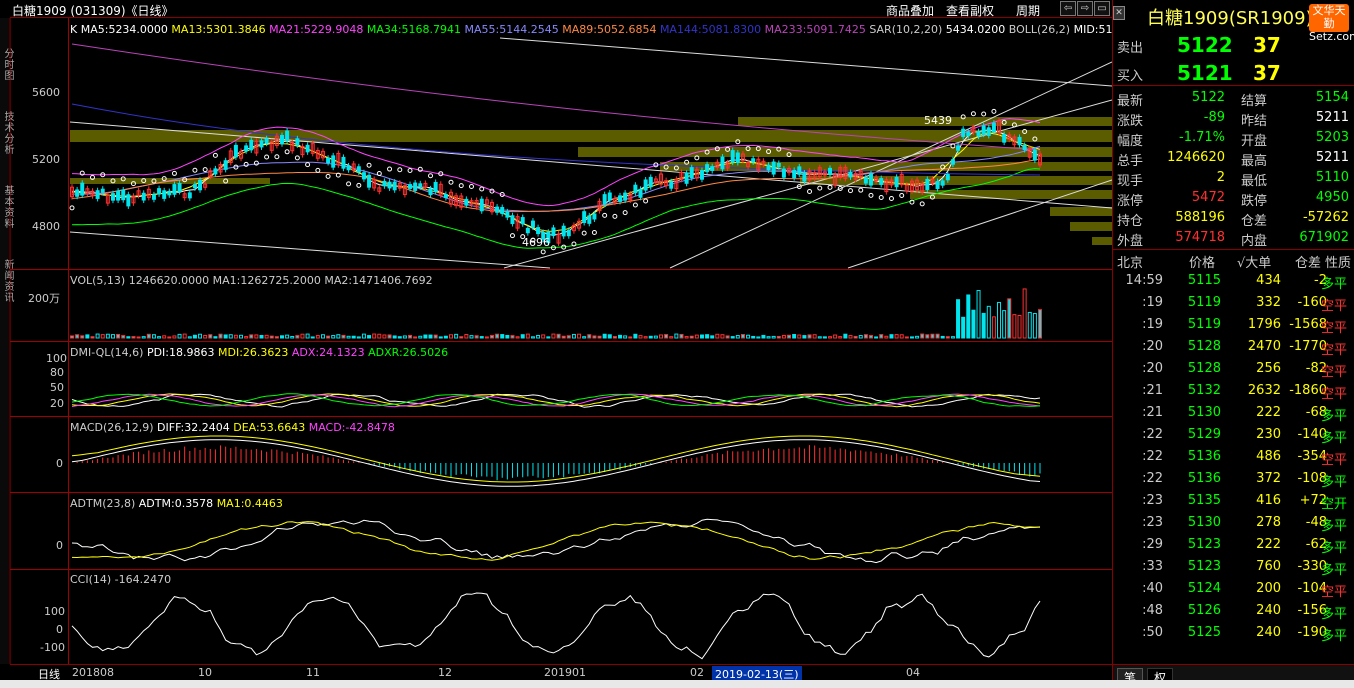 The width and height of the screenshot is (1354, 688). Describe the element at coordinates (1233, 567) in the screenshot. I see `tick-row: :33 5123 760 -330 多平` at that location.